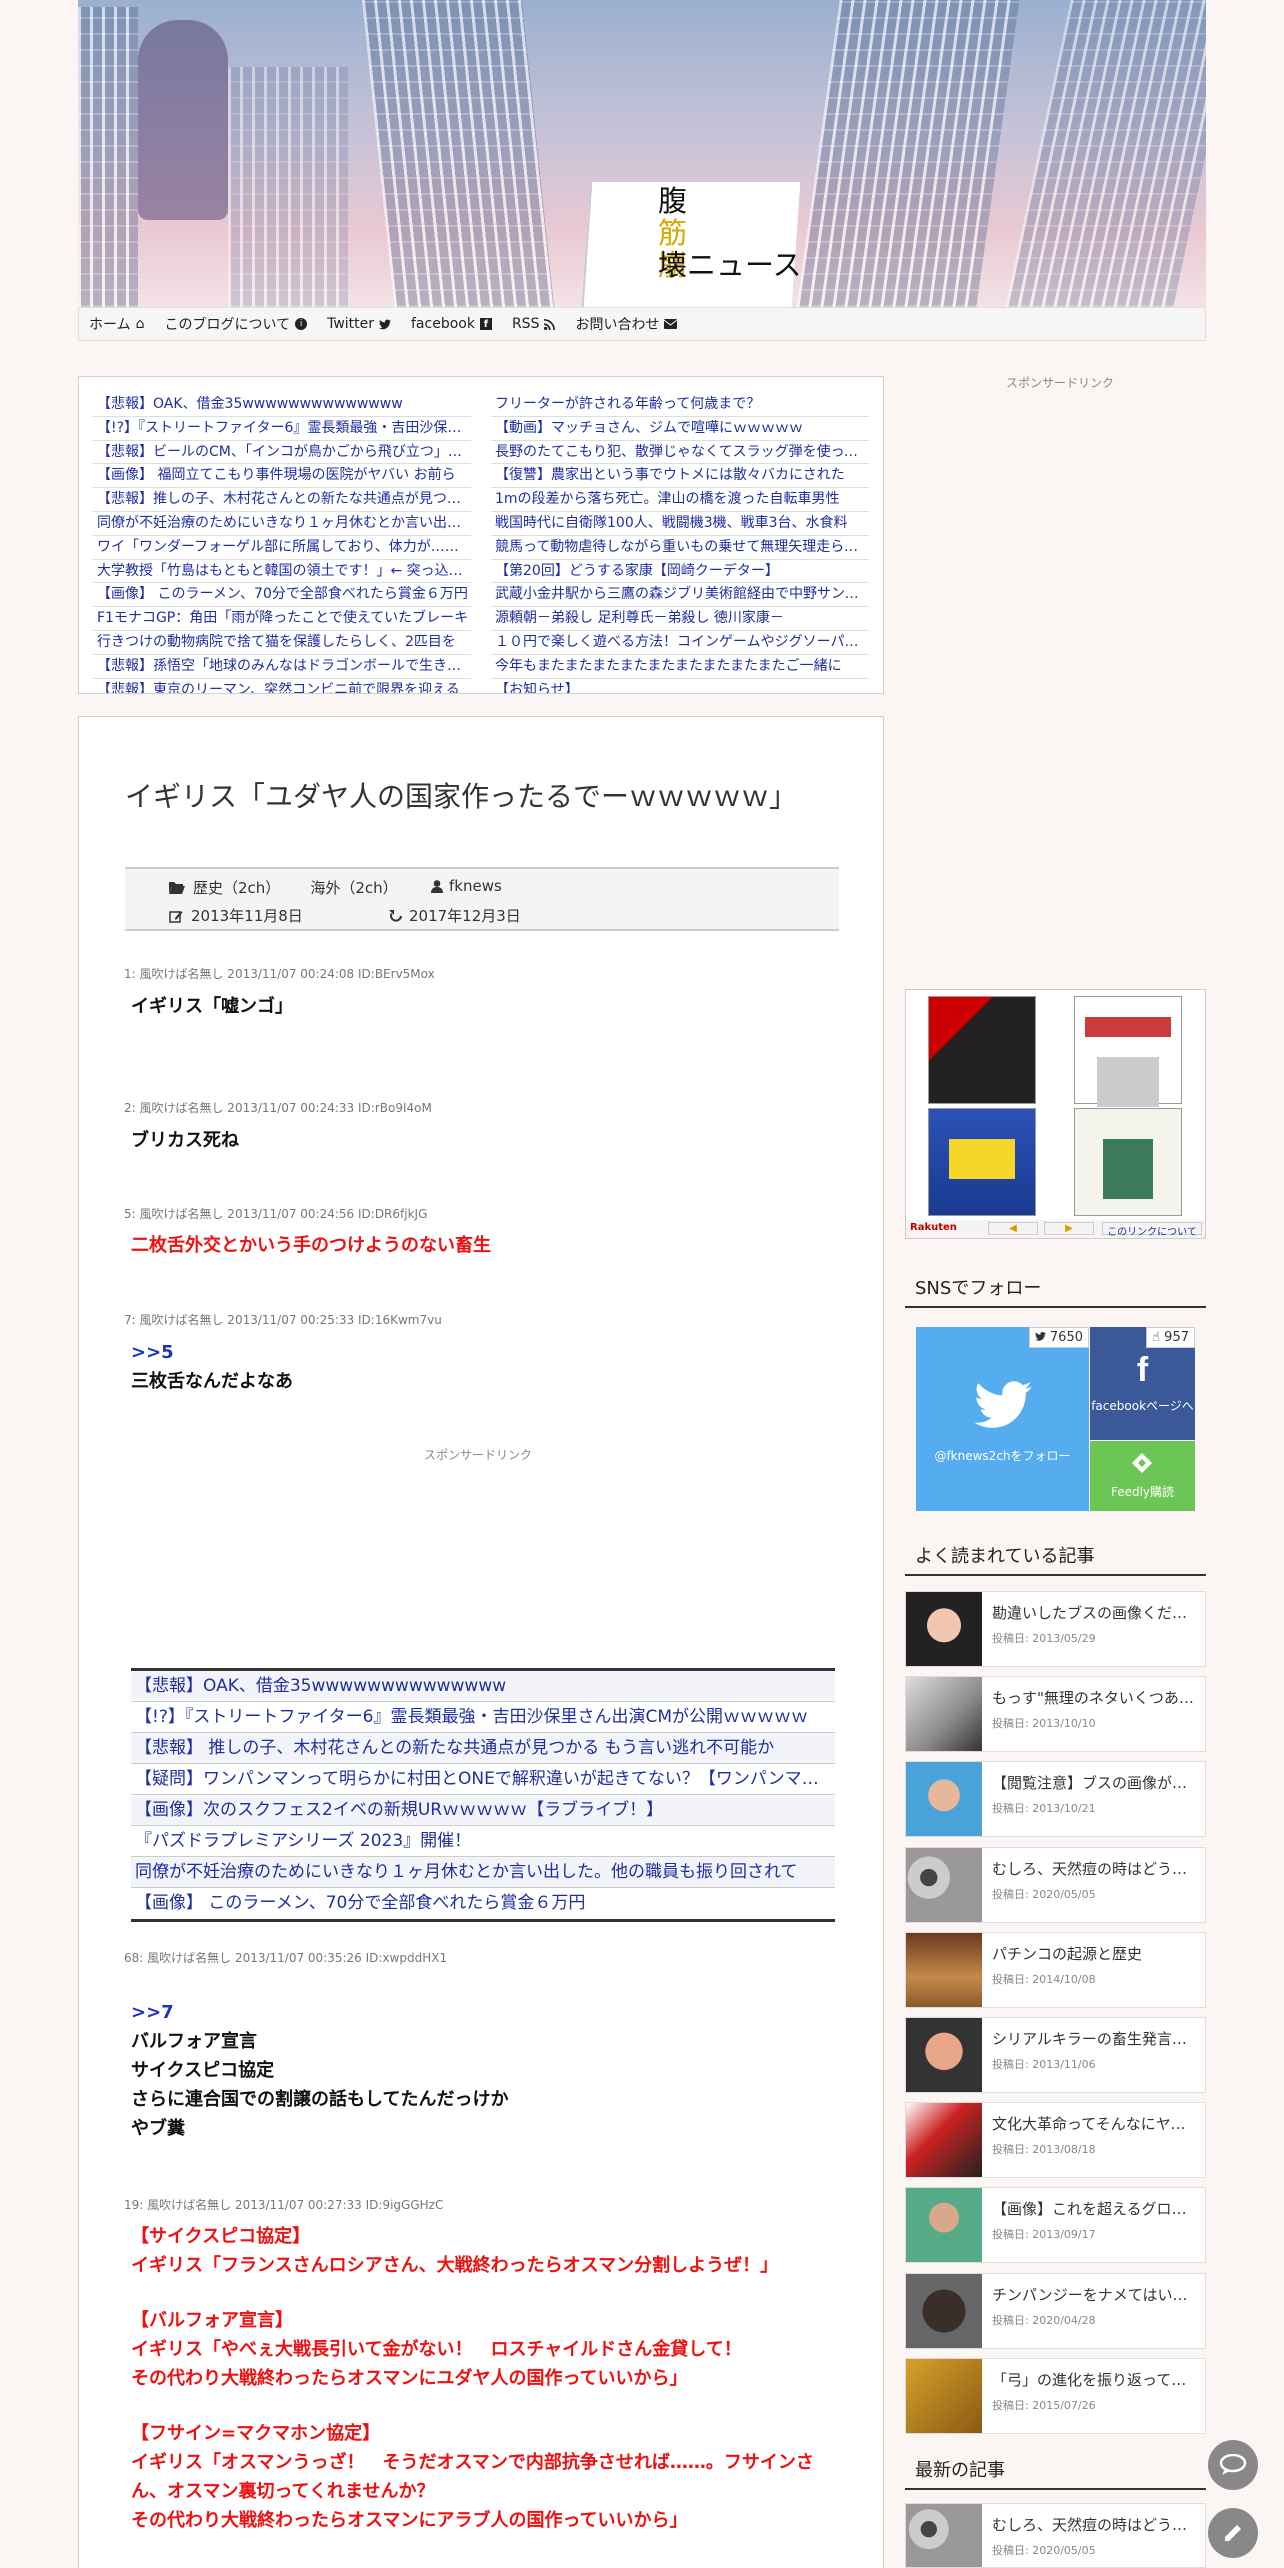 The width and height of the screenshot is (1284, 2568). I want to click on related-link: 【悲報】 推しの子、木村花さんとの新たな共通点が見つかる もう言い逃れ不可能か, so click(483, 1748).